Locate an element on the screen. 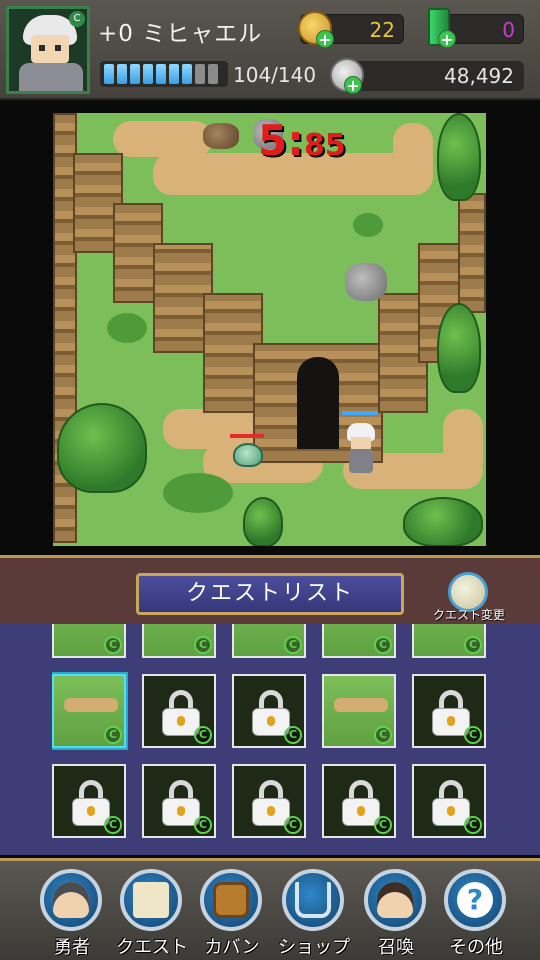  nav-summon-button: 召喚 is located at coordinates (396, 914).